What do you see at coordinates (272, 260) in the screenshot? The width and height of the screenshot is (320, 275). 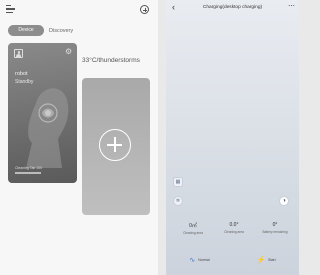 I see `start-label: Start` at bounding box center [272, 260].